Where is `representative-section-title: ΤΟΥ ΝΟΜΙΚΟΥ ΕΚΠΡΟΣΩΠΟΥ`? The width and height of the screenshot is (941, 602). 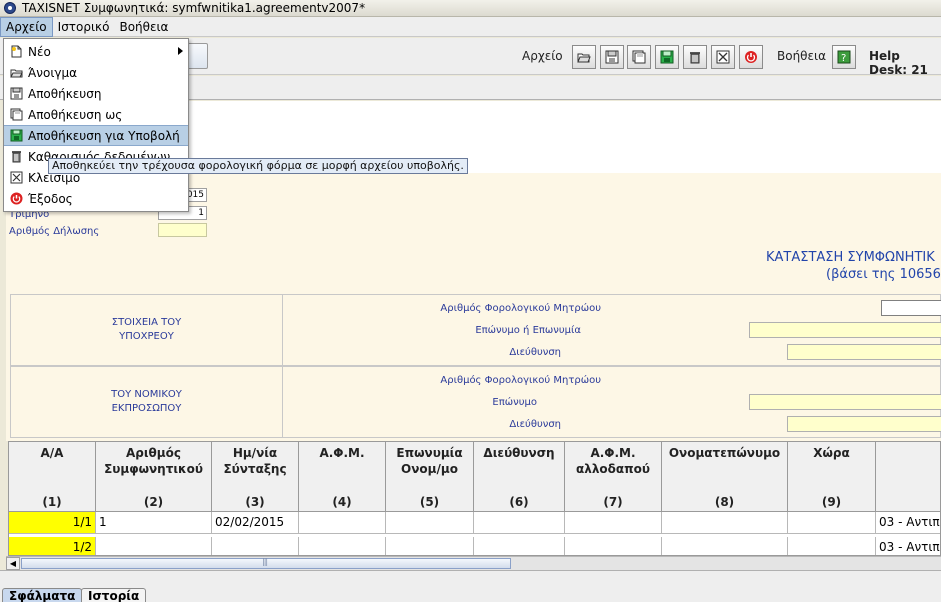 representative-section-title: ΤΟΥ ΝΟΜΙΚΟΥ ΕΚΠΡΟΣΩΠΟΥ is located at coordinates (147, 402).